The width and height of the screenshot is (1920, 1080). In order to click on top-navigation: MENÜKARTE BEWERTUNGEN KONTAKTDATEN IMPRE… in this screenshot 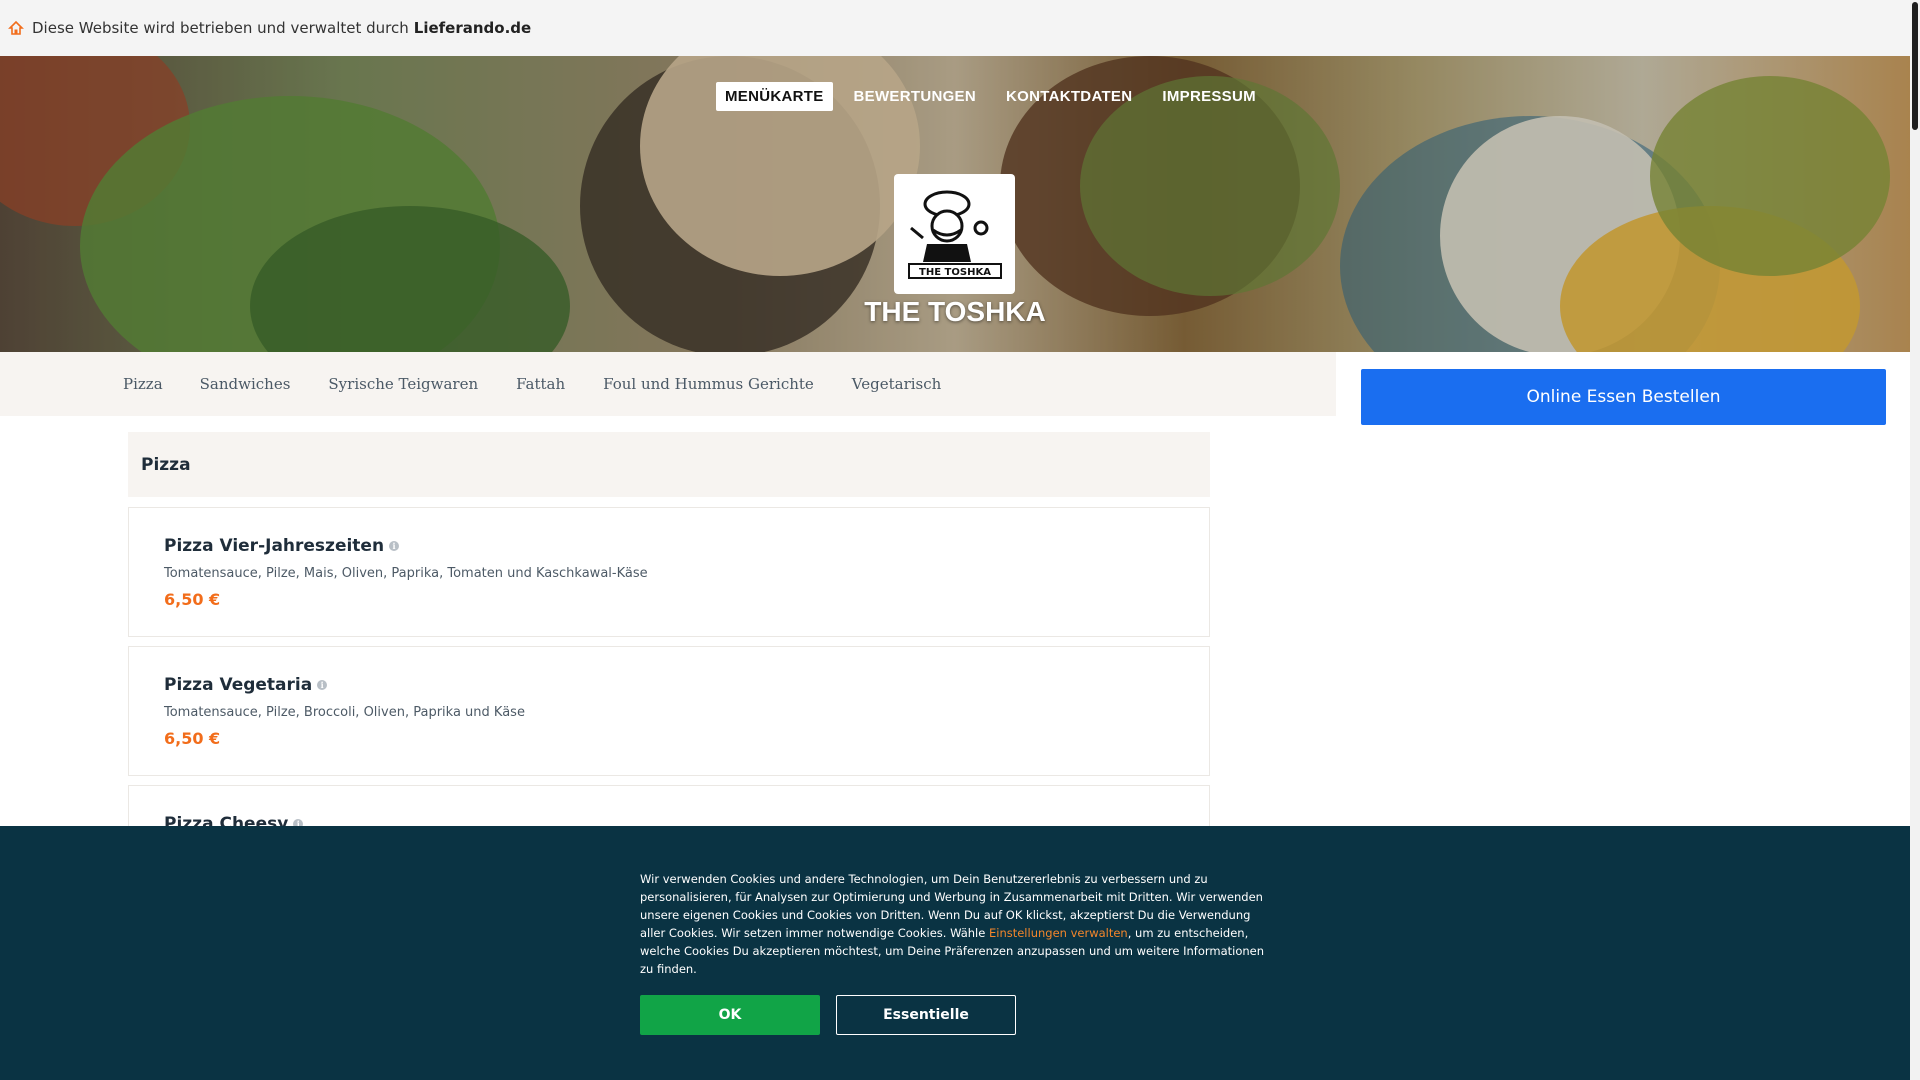, I will do `click(990, 96)`.